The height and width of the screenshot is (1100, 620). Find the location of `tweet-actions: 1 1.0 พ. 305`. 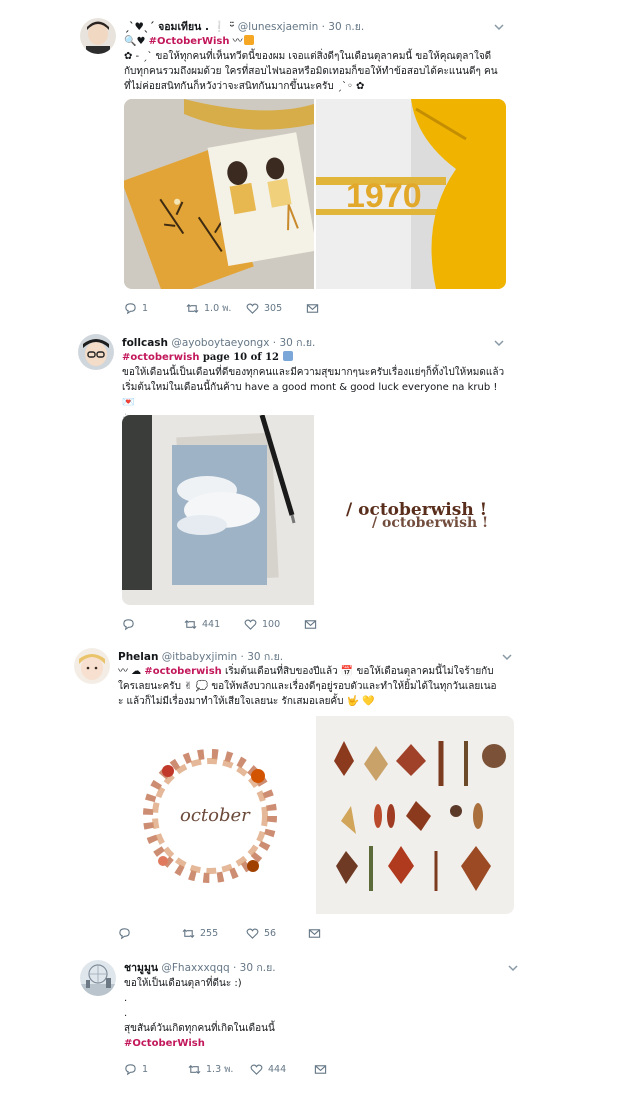

tweet-actions: 1 1.0 พ. 305 is located at coordinates (314, 308).